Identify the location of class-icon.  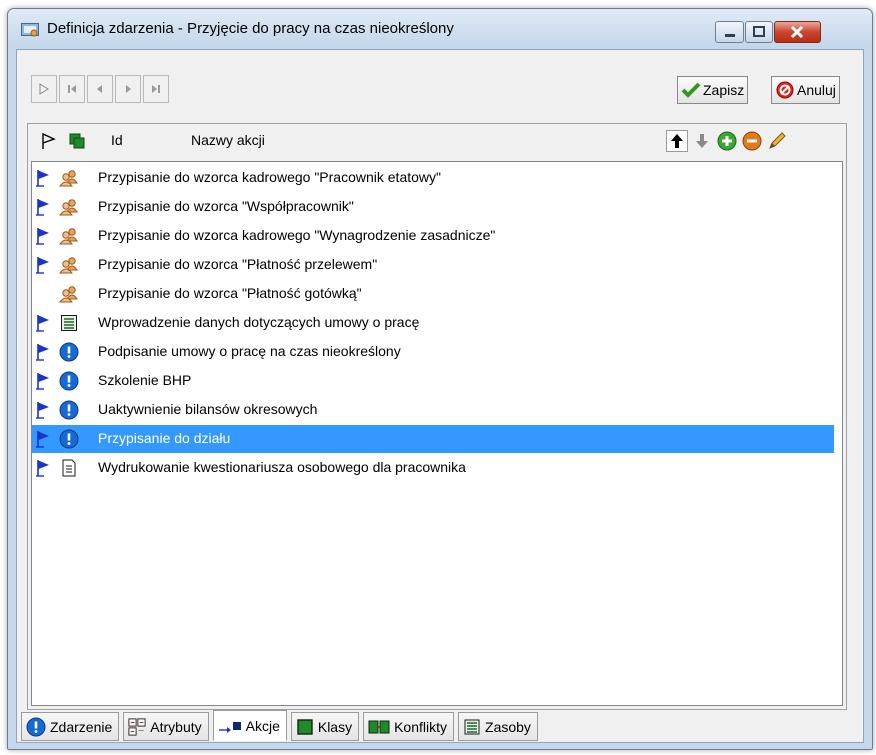
(307, 727).